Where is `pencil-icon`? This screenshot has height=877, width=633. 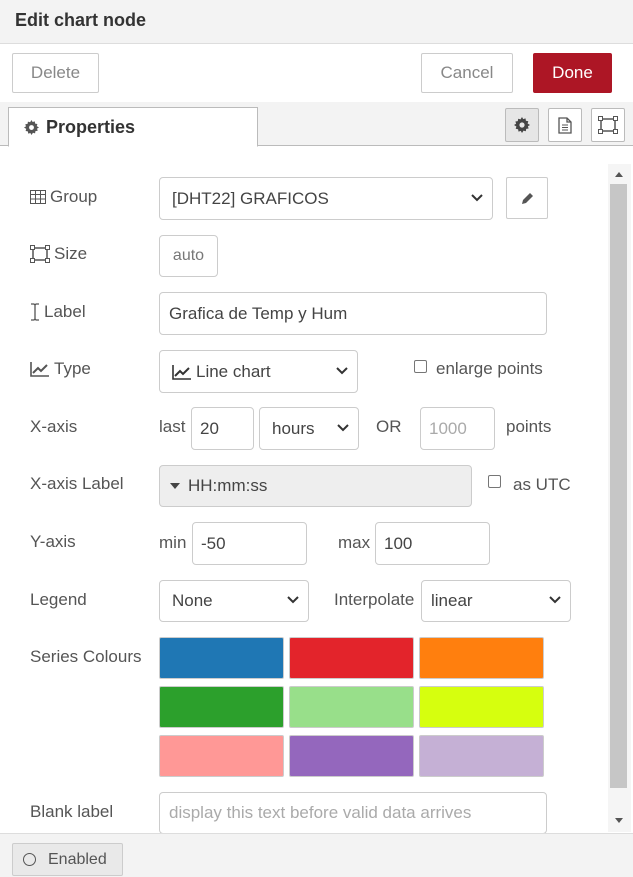 pencil-icon is located at coordinates (527, 198).